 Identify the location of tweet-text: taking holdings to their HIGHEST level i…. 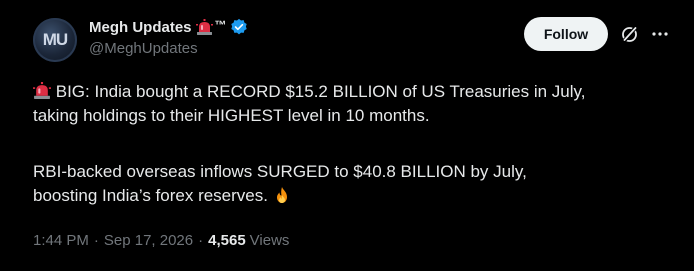
(231, 115).